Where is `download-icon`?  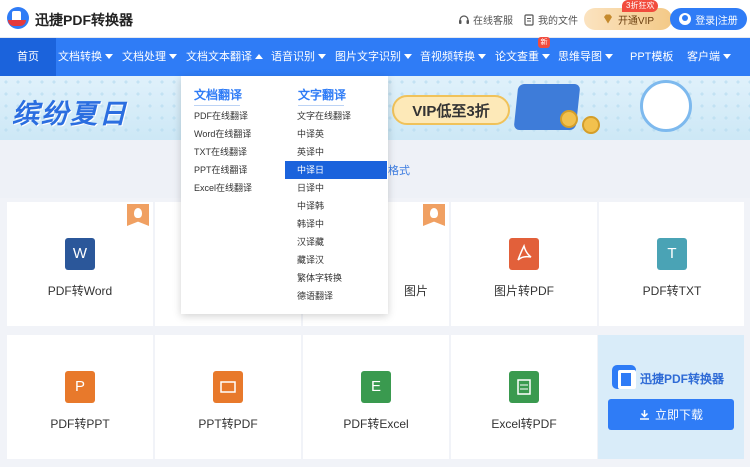 download-icon is located at coordinates (644, 415).